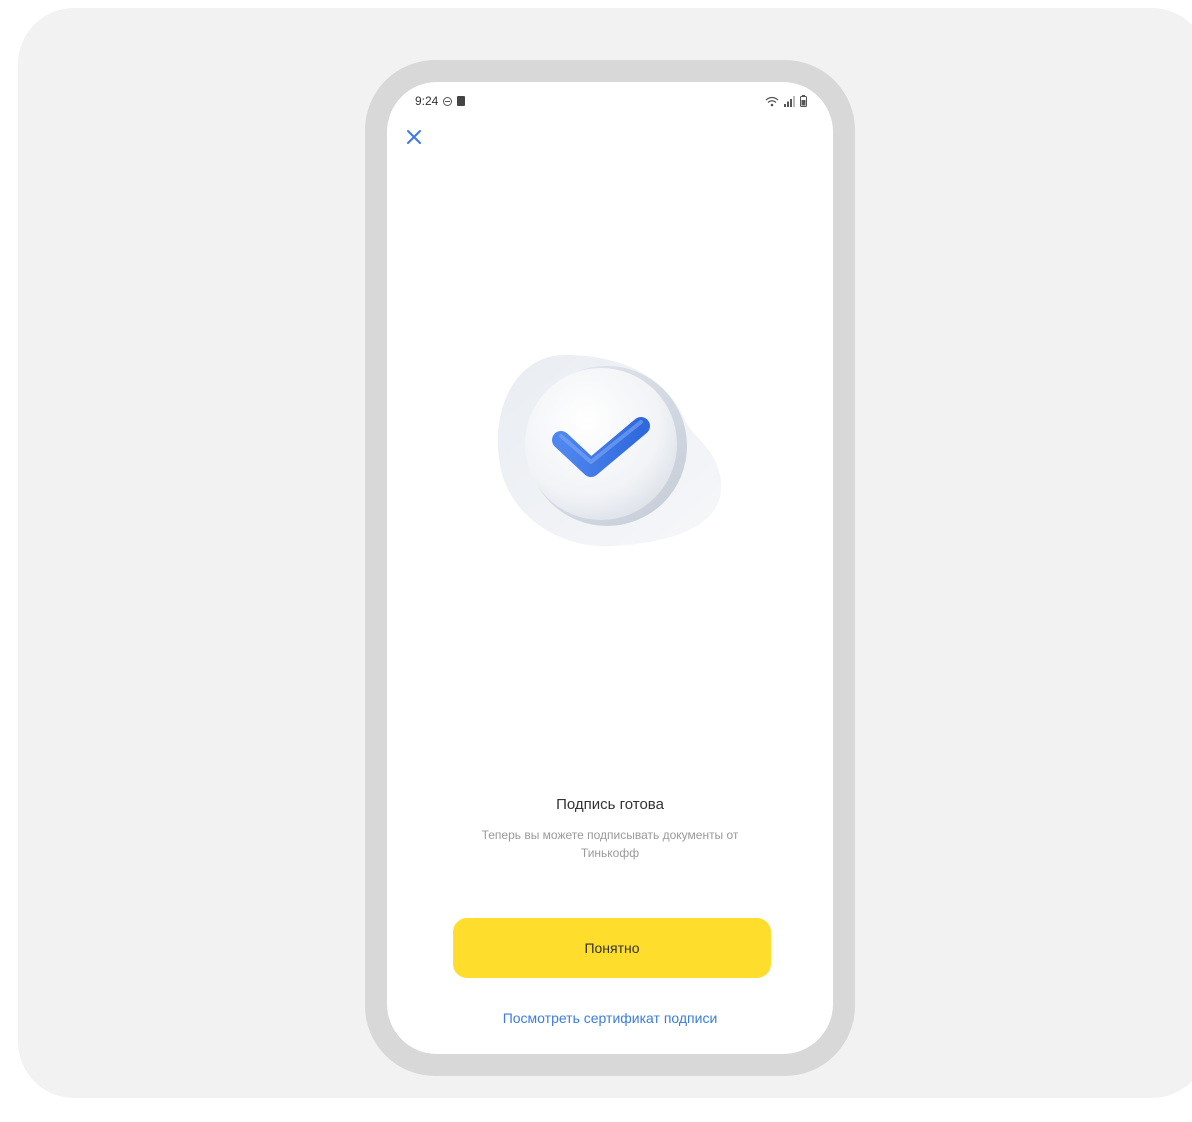 The width and height of the screenshot is (1192, 1122). I want to click on understood-button: Понятно, so click(612, 948).